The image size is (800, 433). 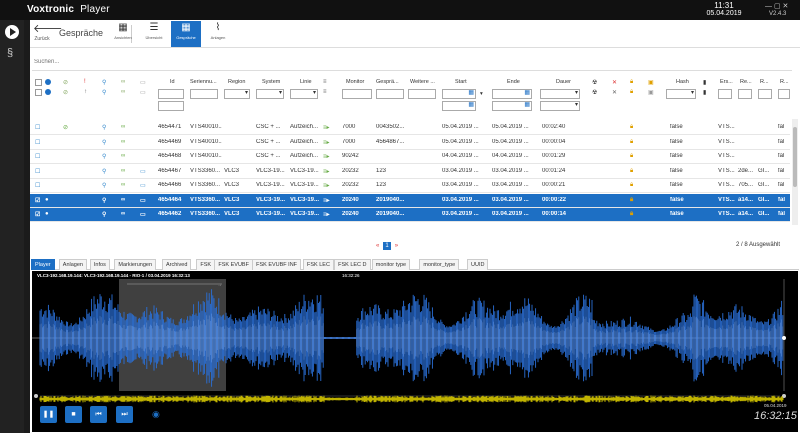 What do you see at coordinates (512, 106) in the screenshot?
I see `filter-end-to` at bounding box center [512, 106].